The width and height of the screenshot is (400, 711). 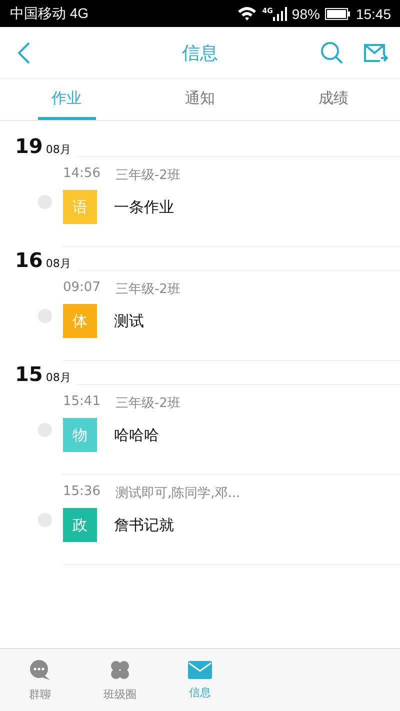 I want to click on nav-tab: 群聊, so click(x=40, y=680).